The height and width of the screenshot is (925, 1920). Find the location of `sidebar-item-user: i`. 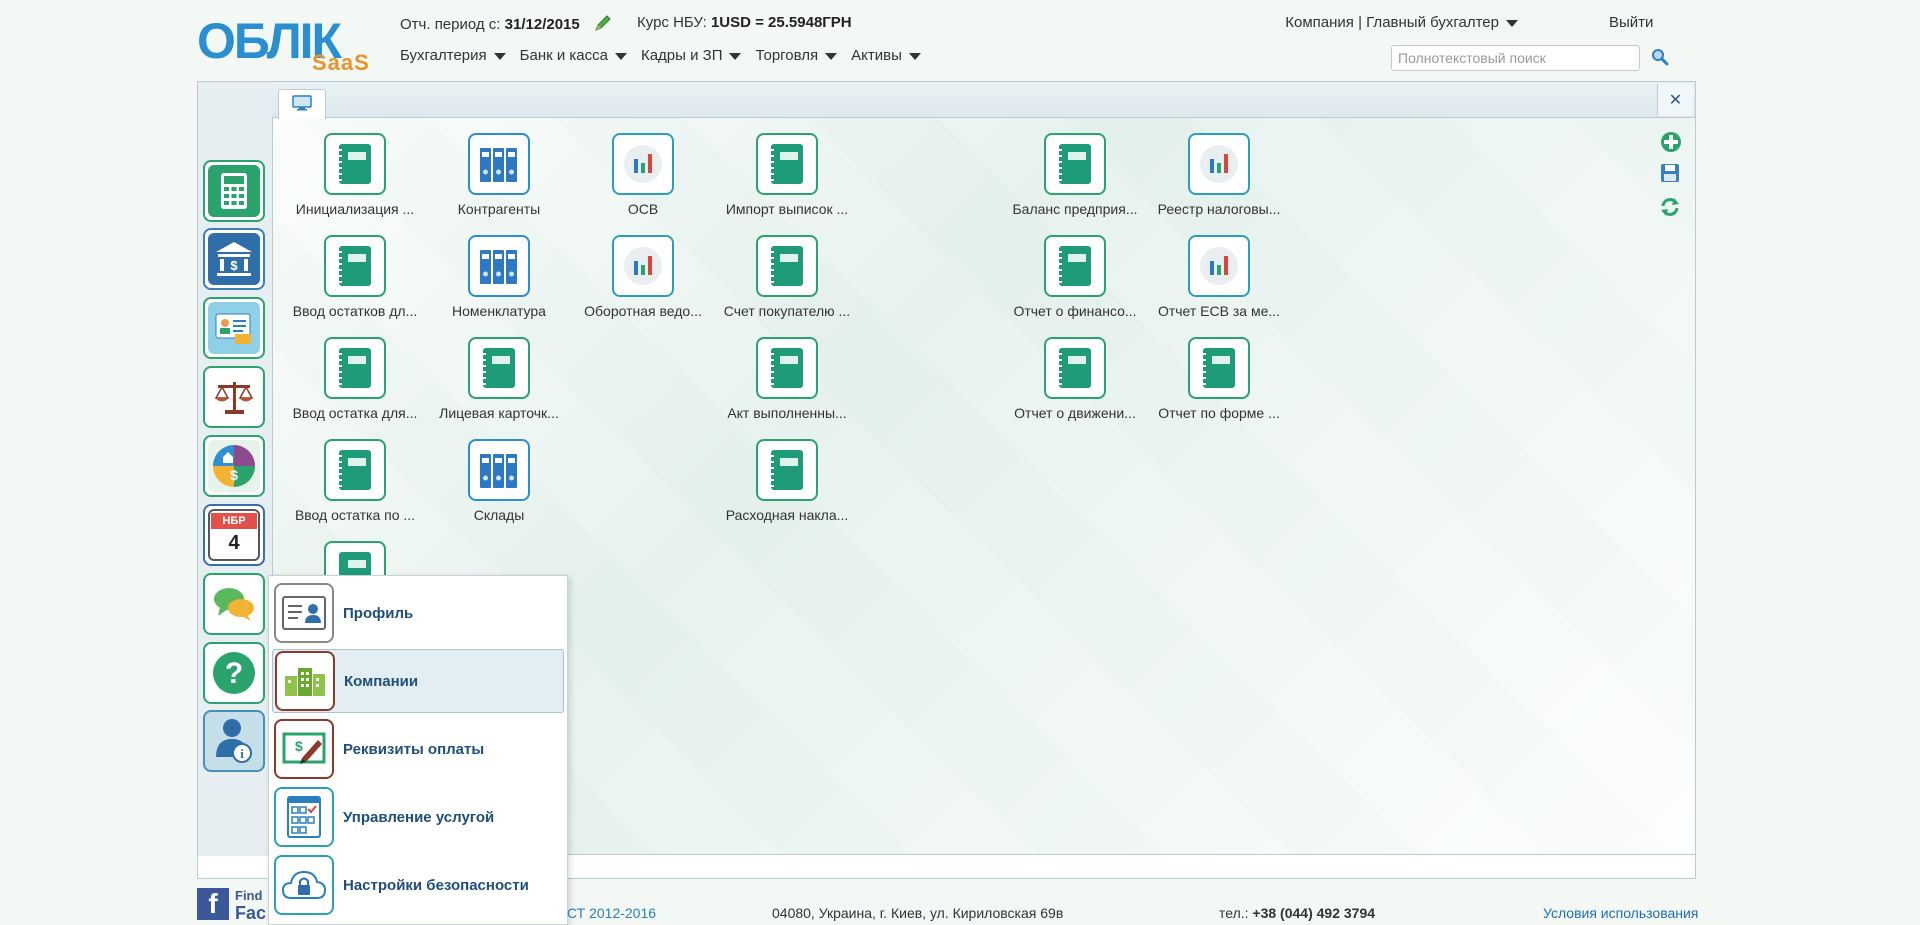

sidebar-item-user: i is located at coordinates (234, 741).